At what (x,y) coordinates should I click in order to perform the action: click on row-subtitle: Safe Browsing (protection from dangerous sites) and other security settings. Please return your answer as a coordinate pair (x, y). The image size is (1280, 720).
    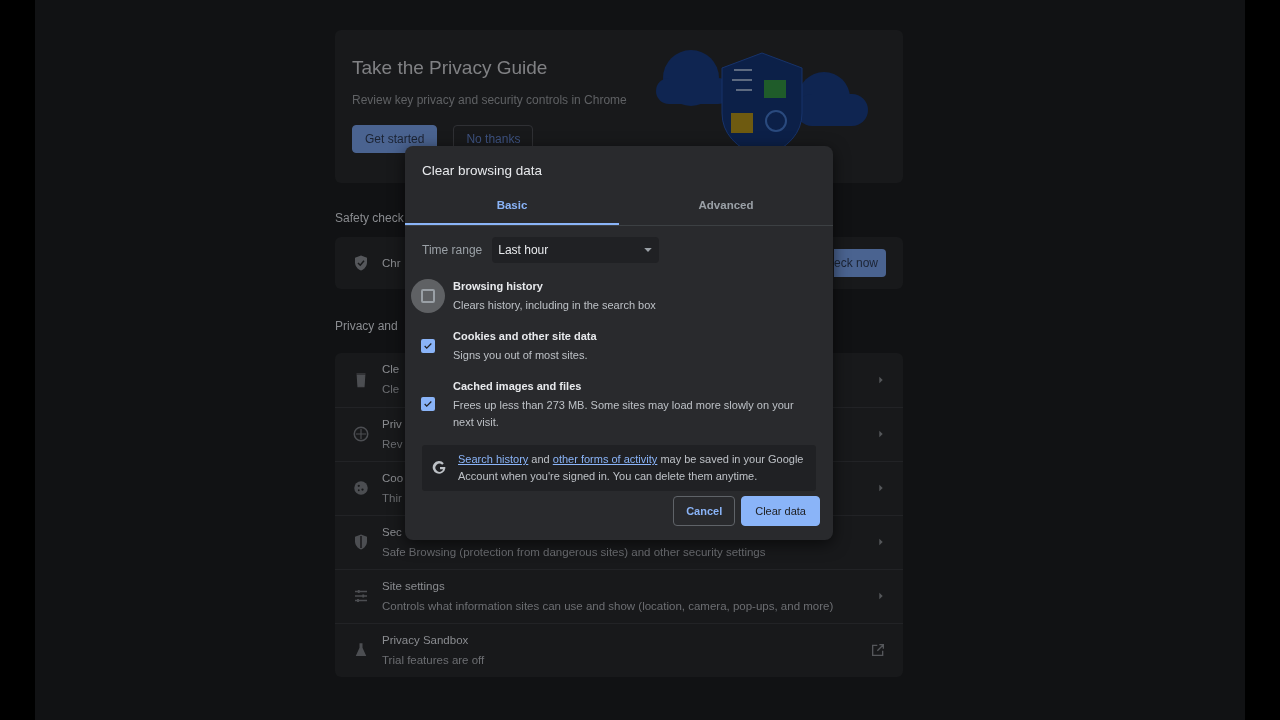
    Looking at the image, I should click on (574, 552).